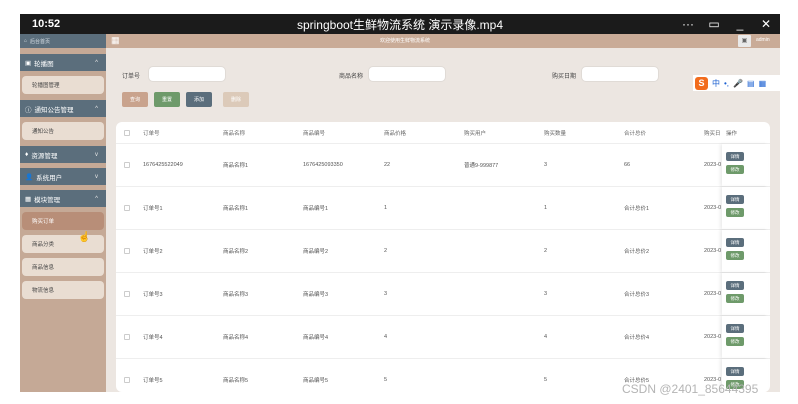 This screenshot has height=404, width=798. I want to click on cell: 2, so click(386, 251).